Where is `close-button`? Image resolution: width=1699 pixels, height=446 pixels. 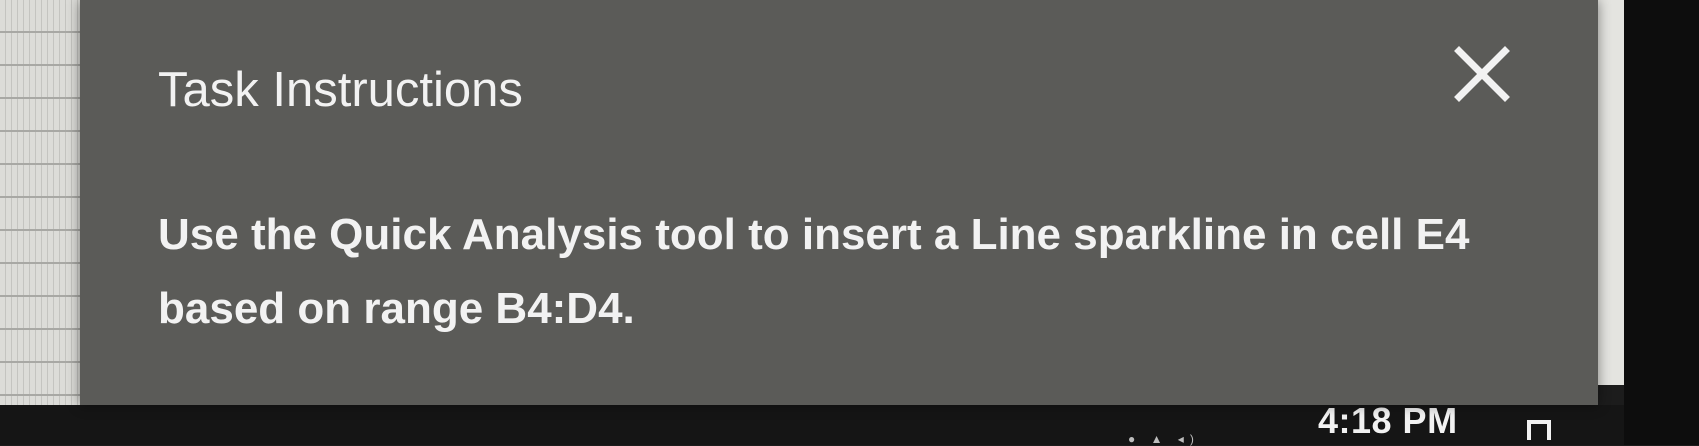
close-button is located at coordinates (1482, 74).